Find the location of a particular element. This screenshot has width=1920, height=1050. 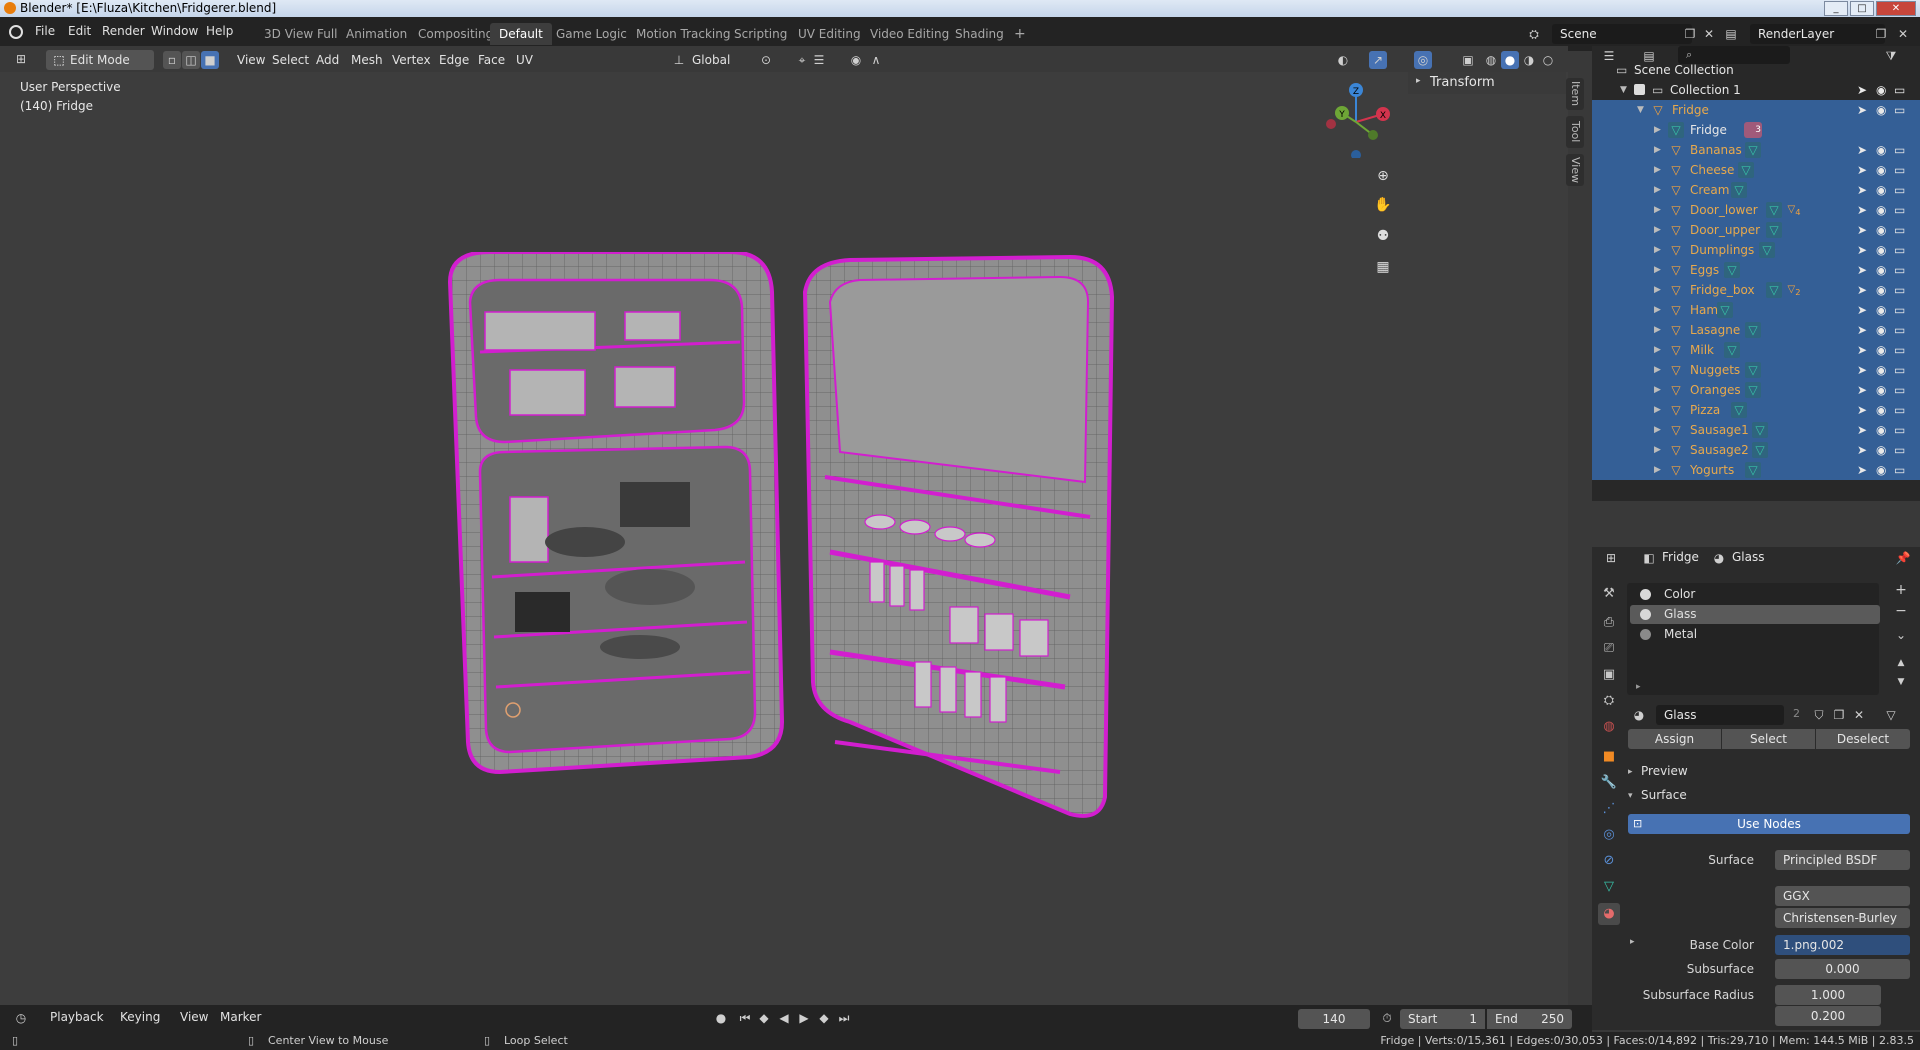

chevron-down-icon: ▼ is located at coordinates (1623, 90).